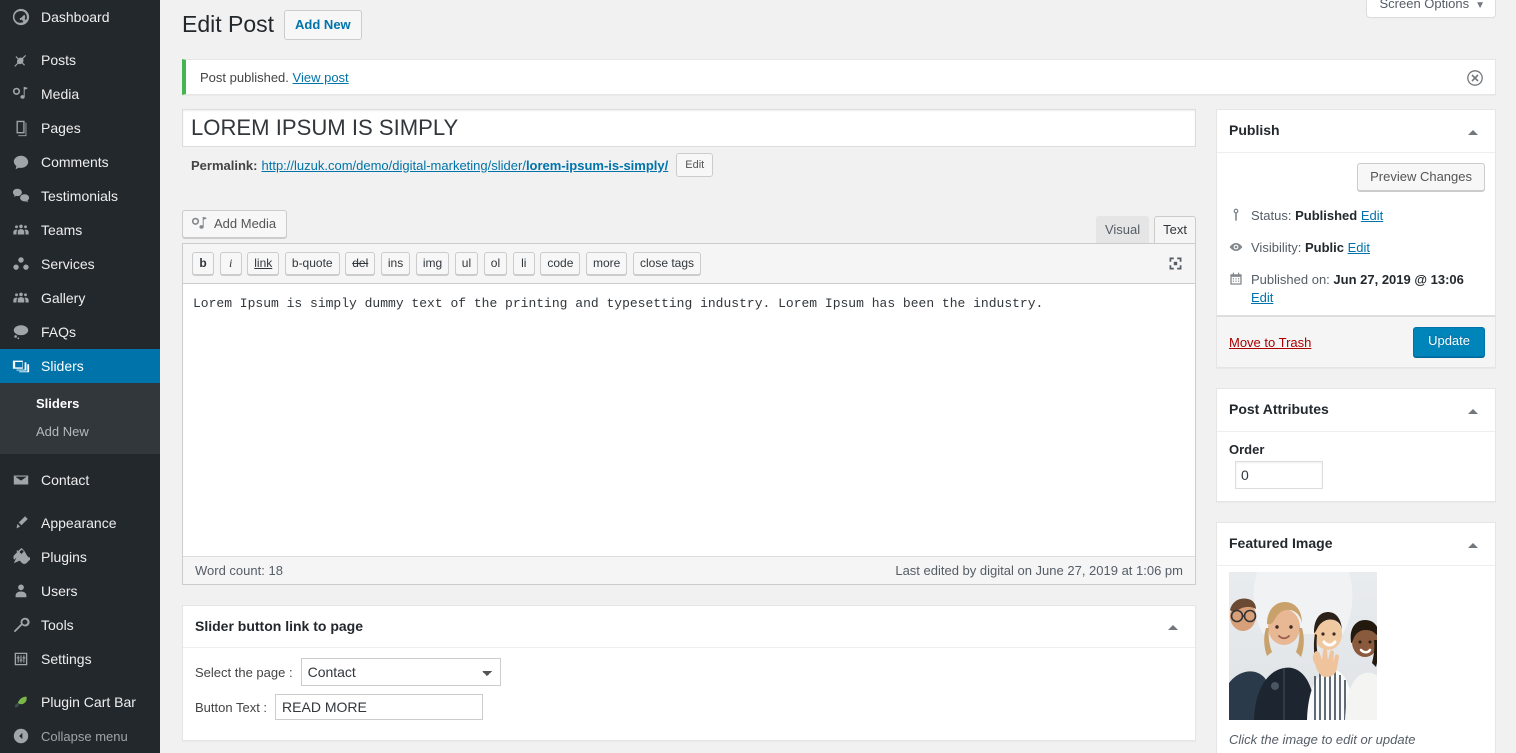  I want to click on sidebar-item-plugins: Plugins, so click(80, 557).